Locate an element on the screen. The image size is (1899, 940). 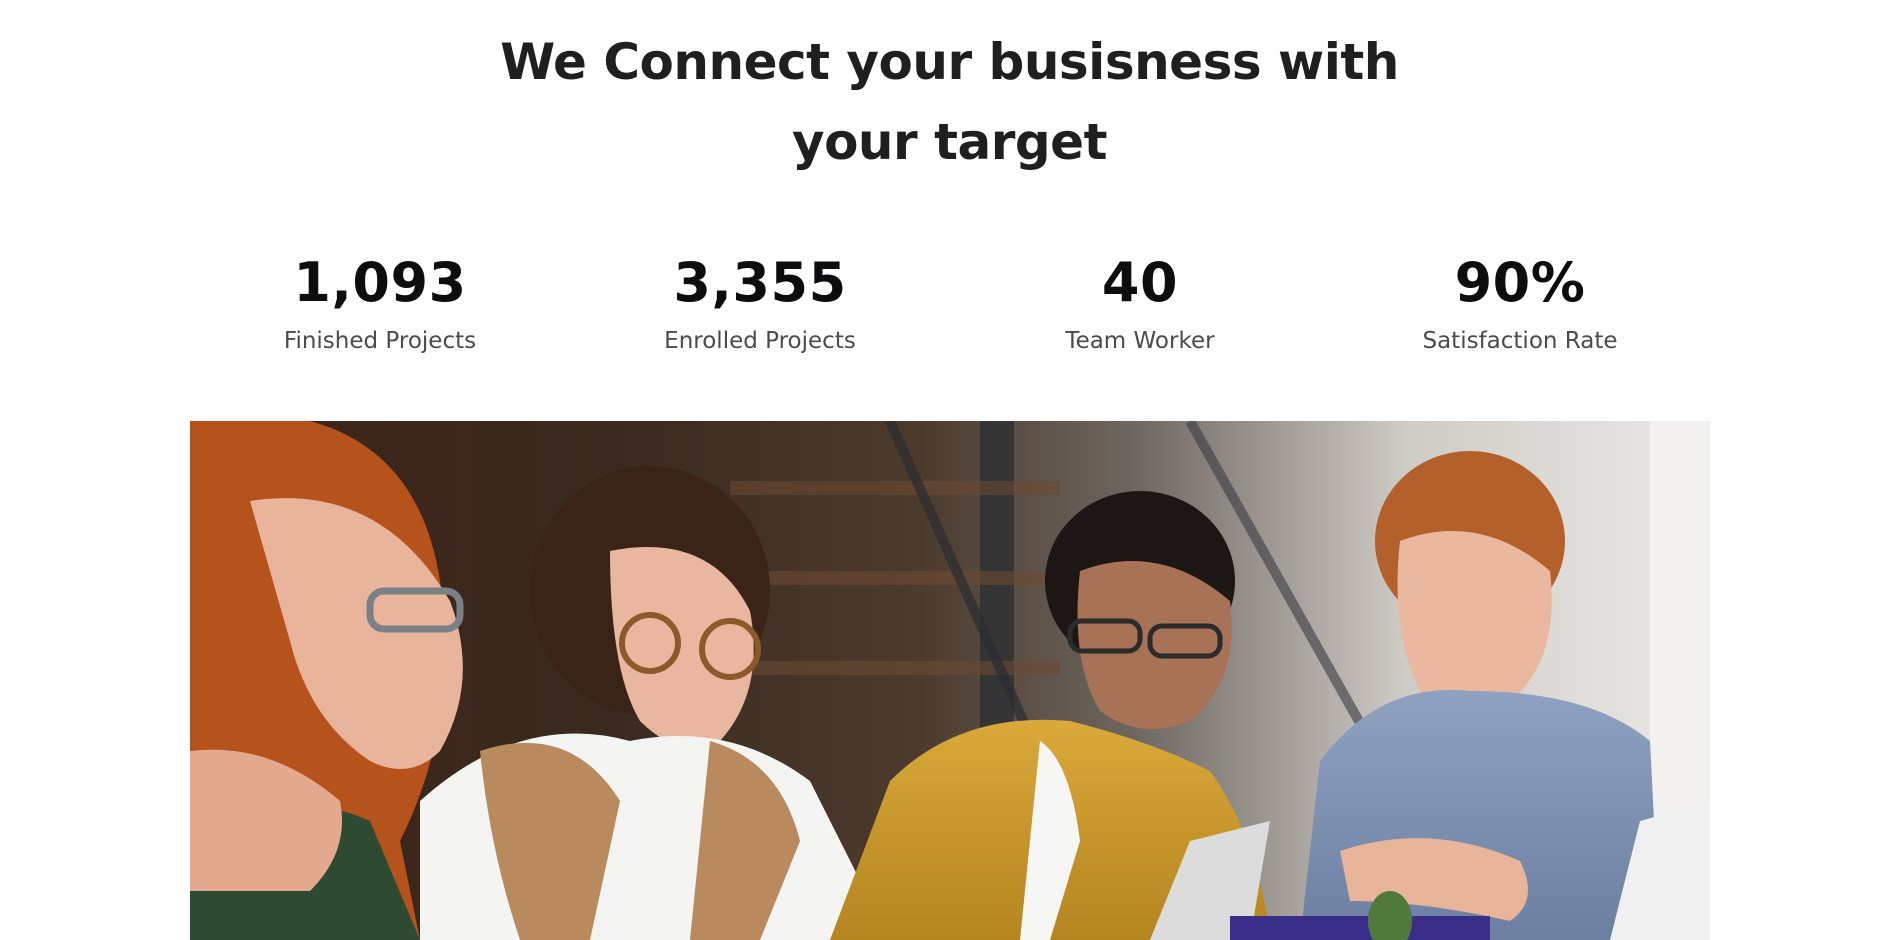
stat-value: 3,355 is located at coordinates (760, 282).